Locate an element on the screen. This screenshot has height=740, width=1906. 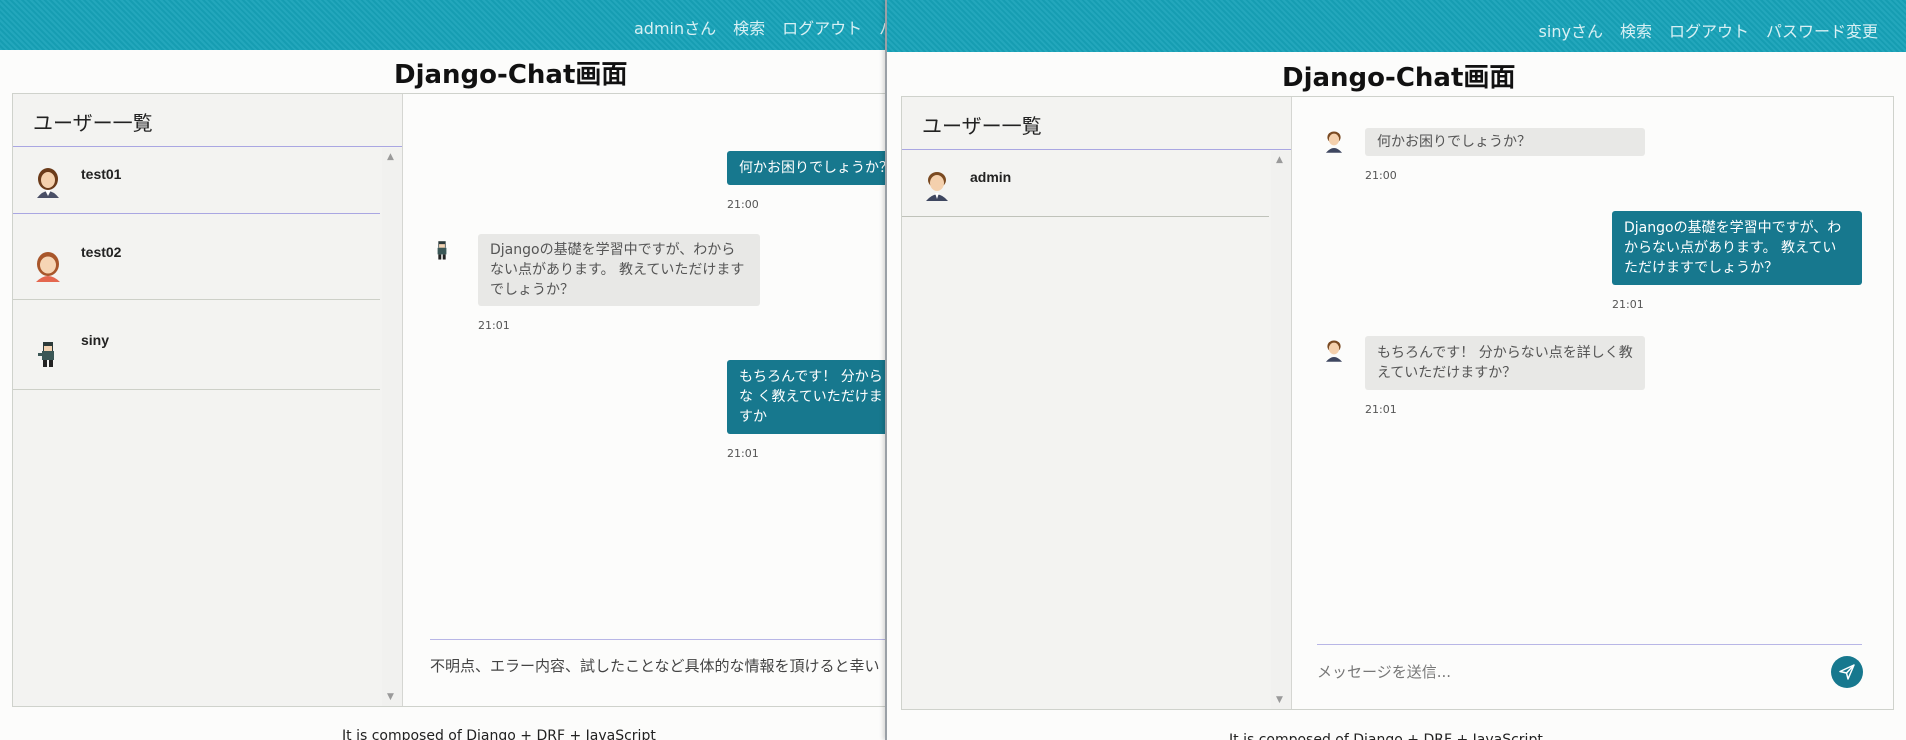
male-avatar-icon is located at coordinates (937, 186).